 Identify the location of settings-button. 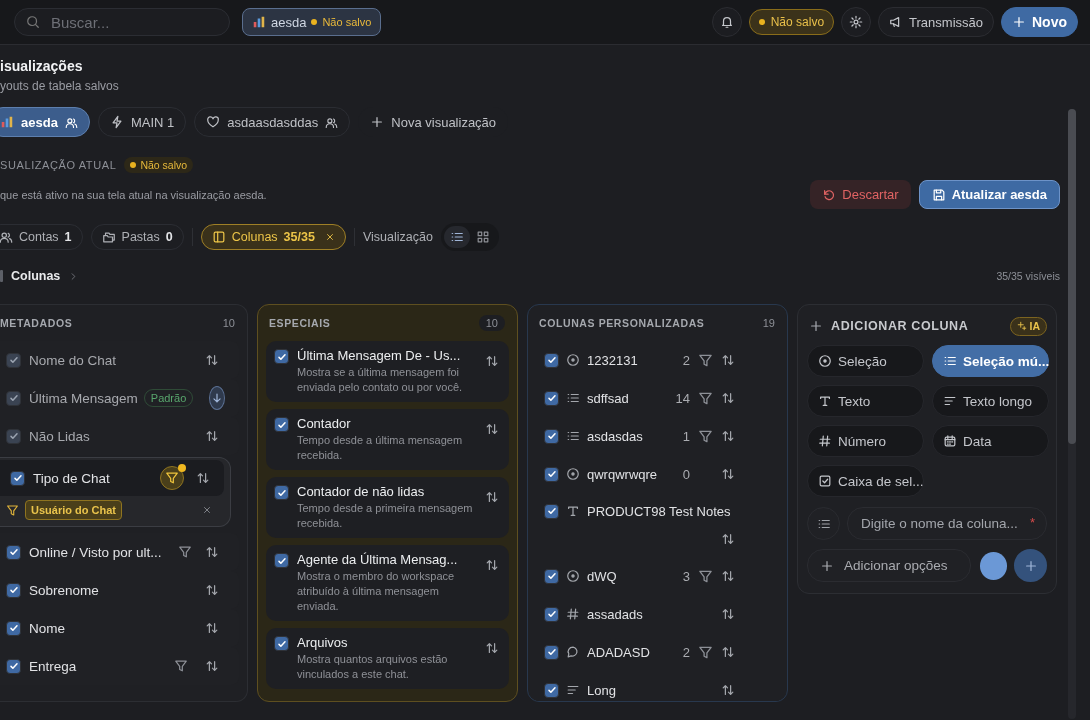
(856, 22).